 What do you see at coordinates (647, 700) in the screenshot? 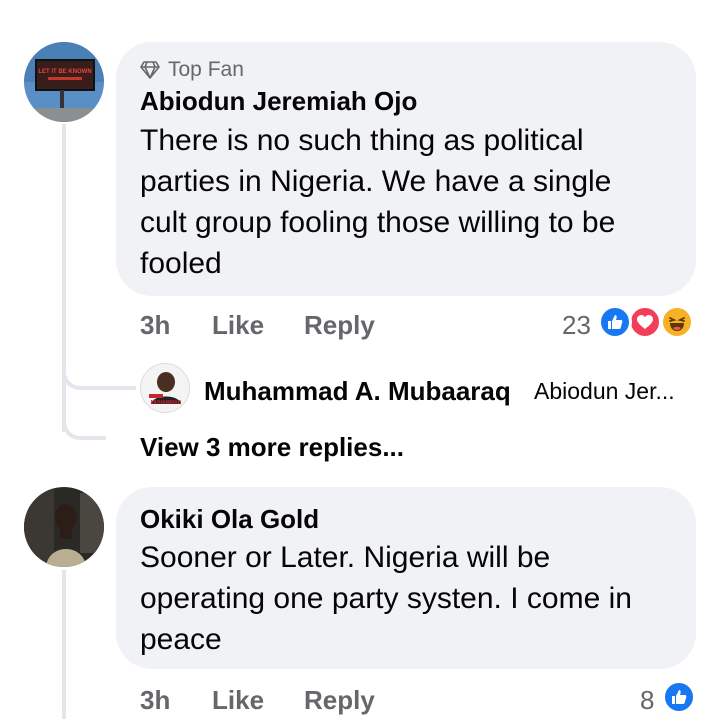
I see `reaction-count: 8` at bounding box center [647, 700].